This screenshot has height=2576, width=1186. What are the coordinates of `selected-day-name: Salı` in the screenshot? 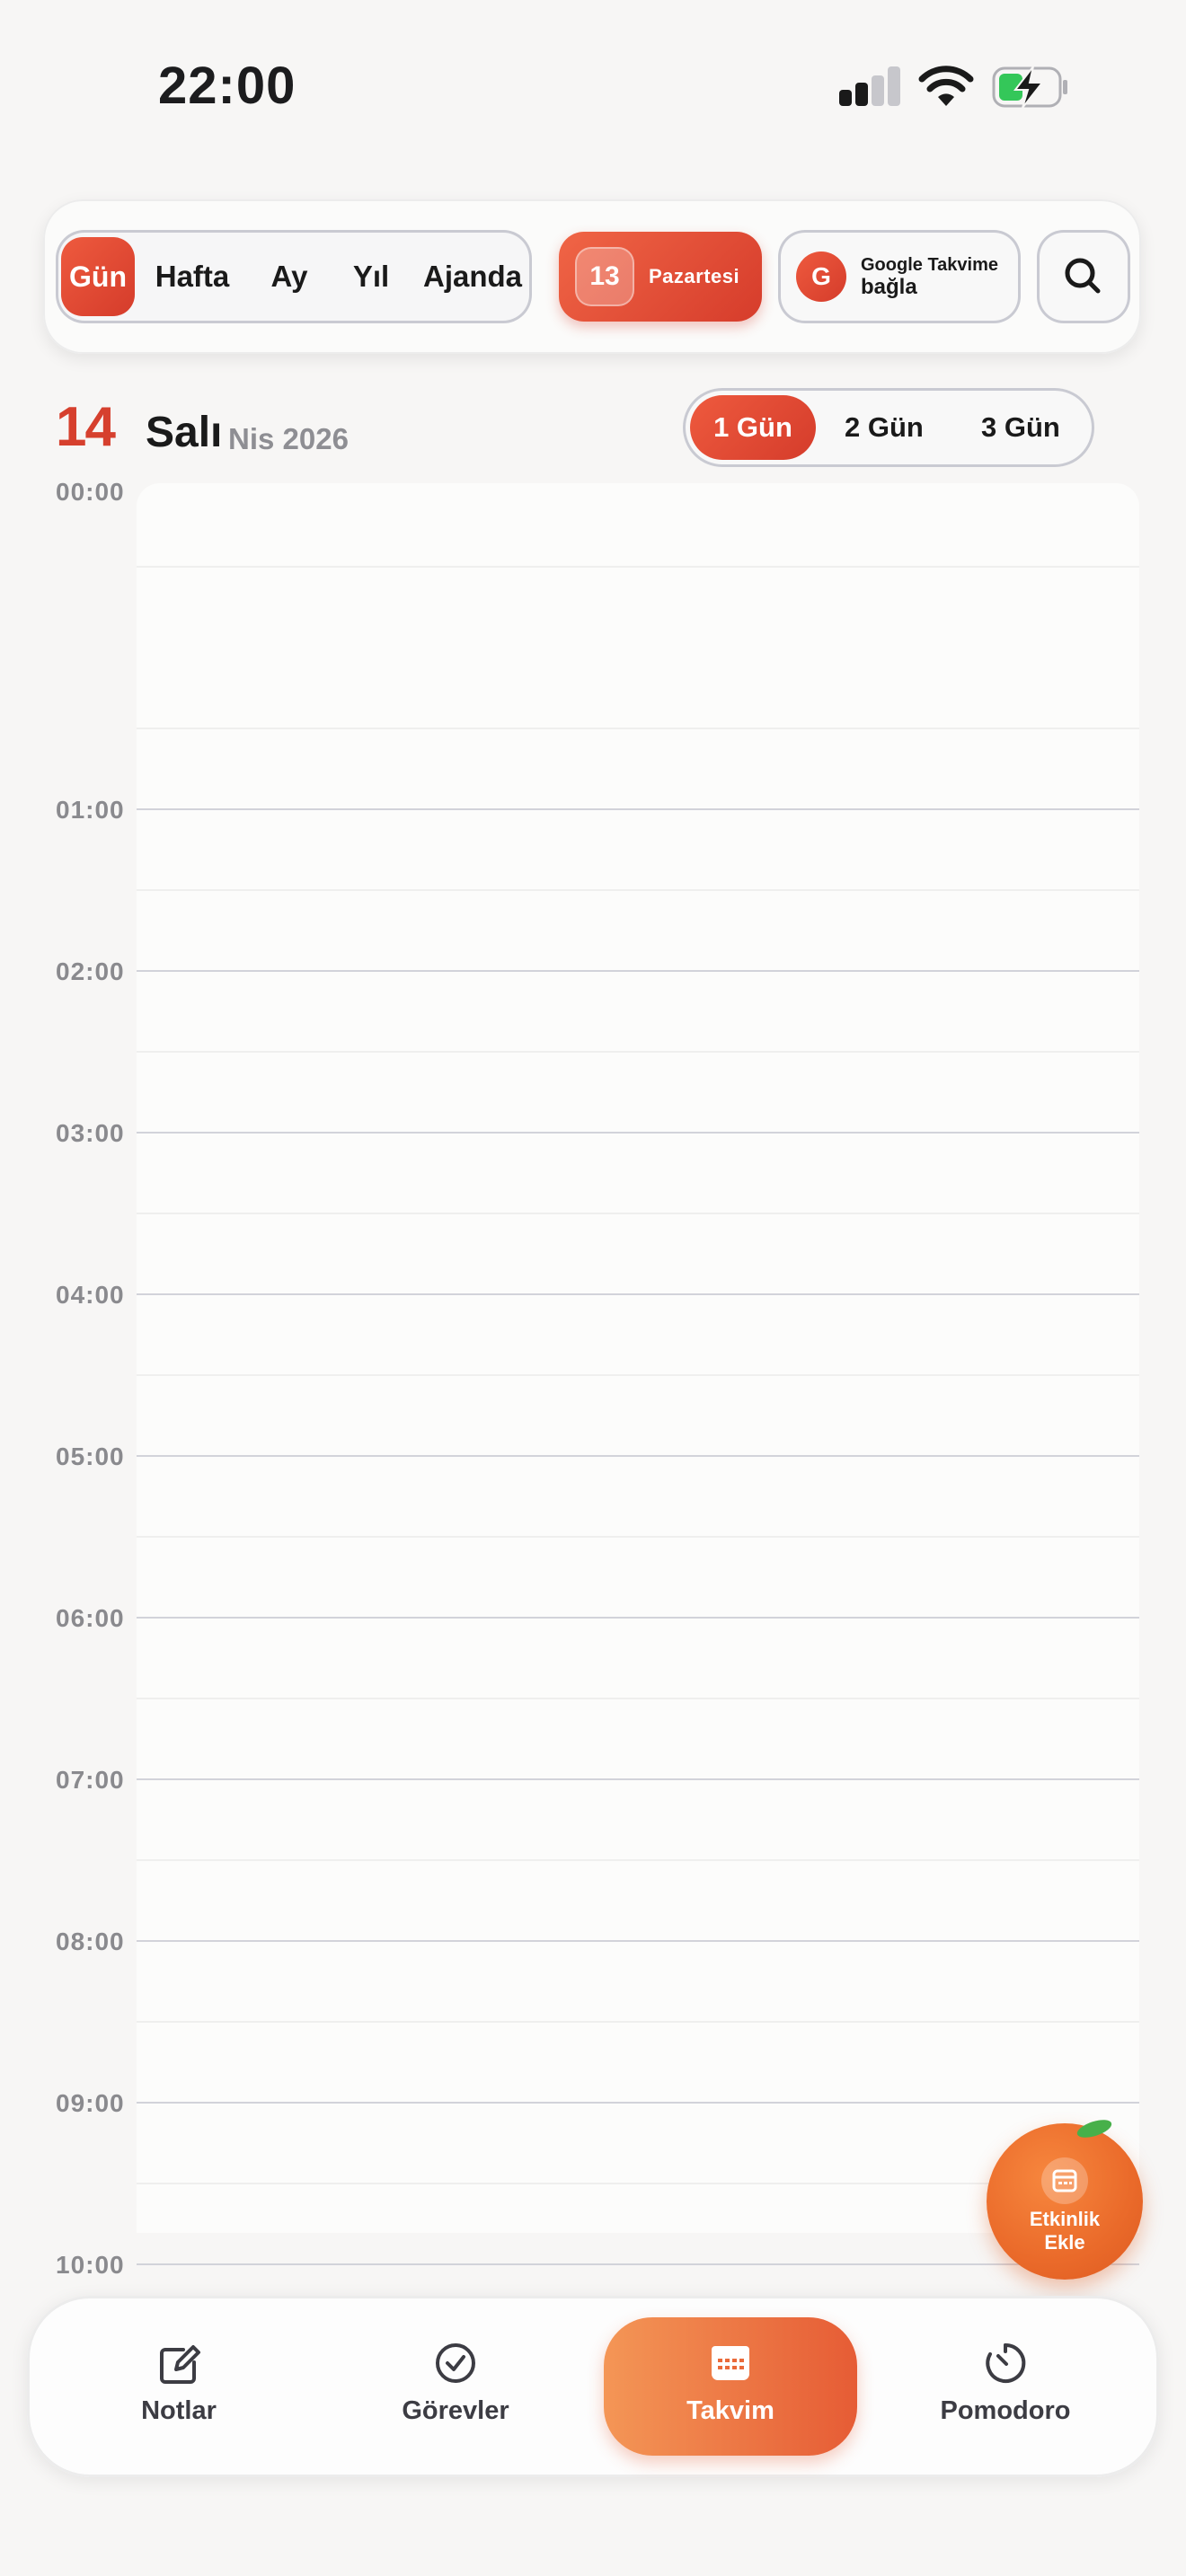 It's located at (184, 432).